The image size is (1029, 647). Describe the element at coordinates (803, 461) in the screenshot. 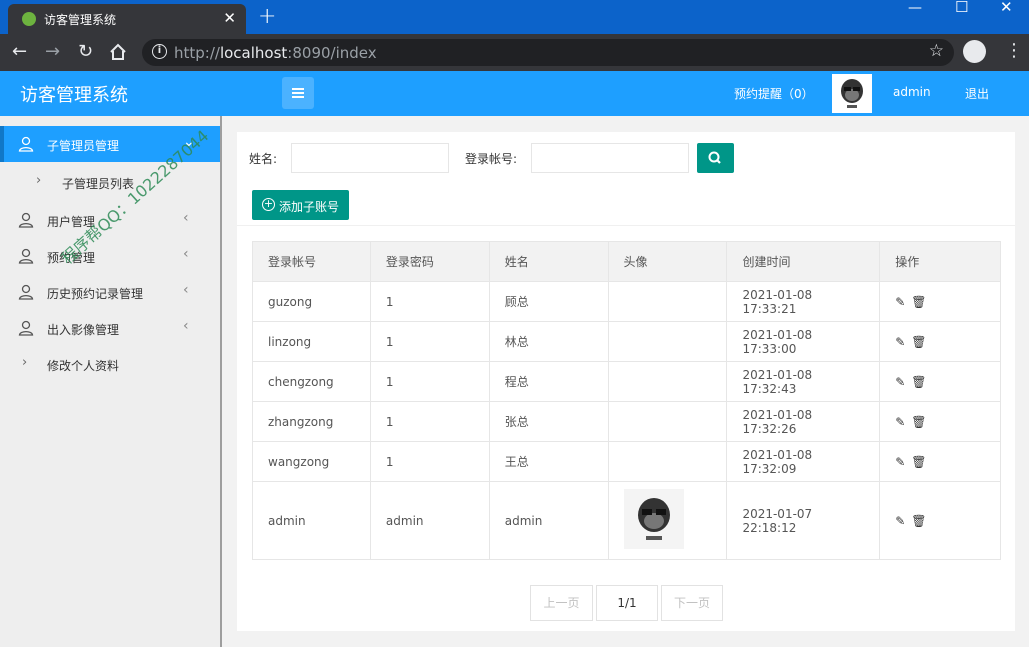

I see `cell-created: 2021-01-08 17:32:09` at that location.